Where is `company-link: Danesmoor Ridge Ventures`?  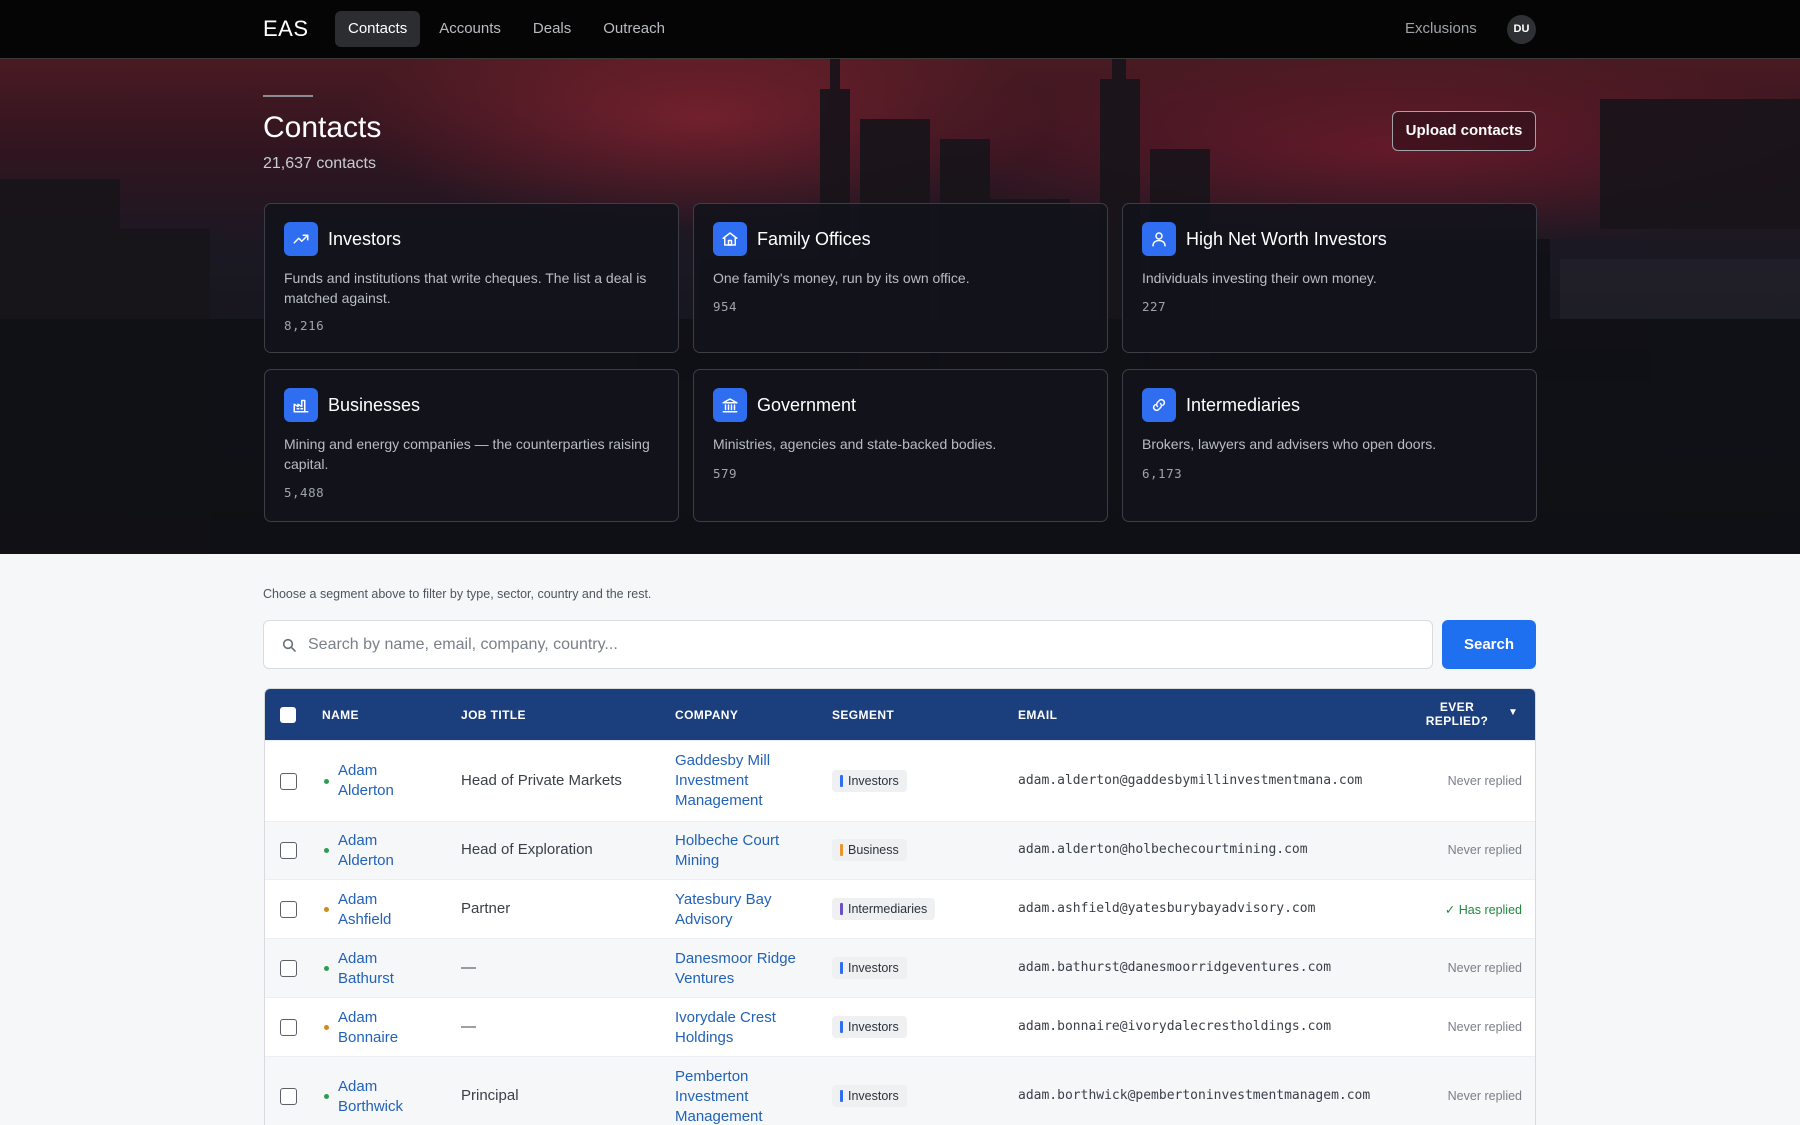
company-link: Danesmoor Ridge Ventures is located at coordinates (745, 969).